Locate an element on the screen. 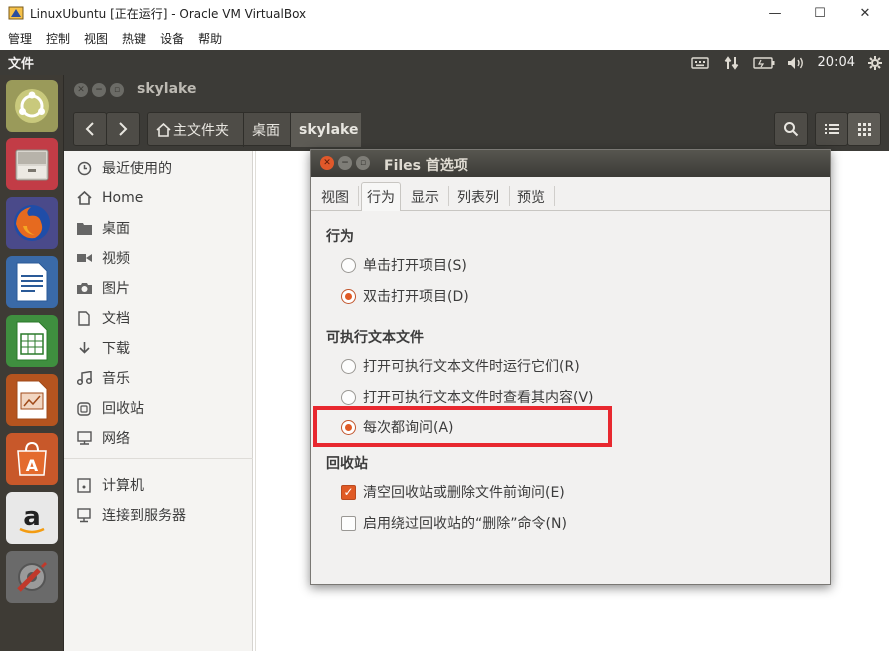 This screenshot has width=889, height=651. document-icon is located at coordinates (84, 318).